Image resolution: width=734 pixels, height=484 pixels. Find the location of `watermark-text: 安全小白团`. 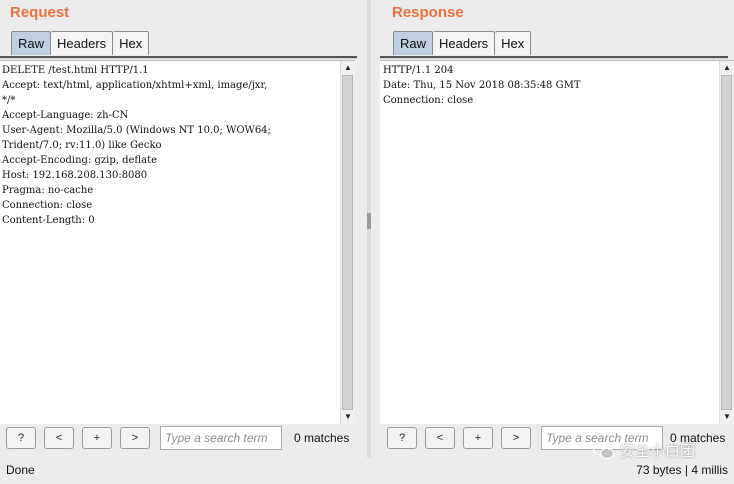

watermark-text: 安全小白团 is located at coordinates (658, 451).